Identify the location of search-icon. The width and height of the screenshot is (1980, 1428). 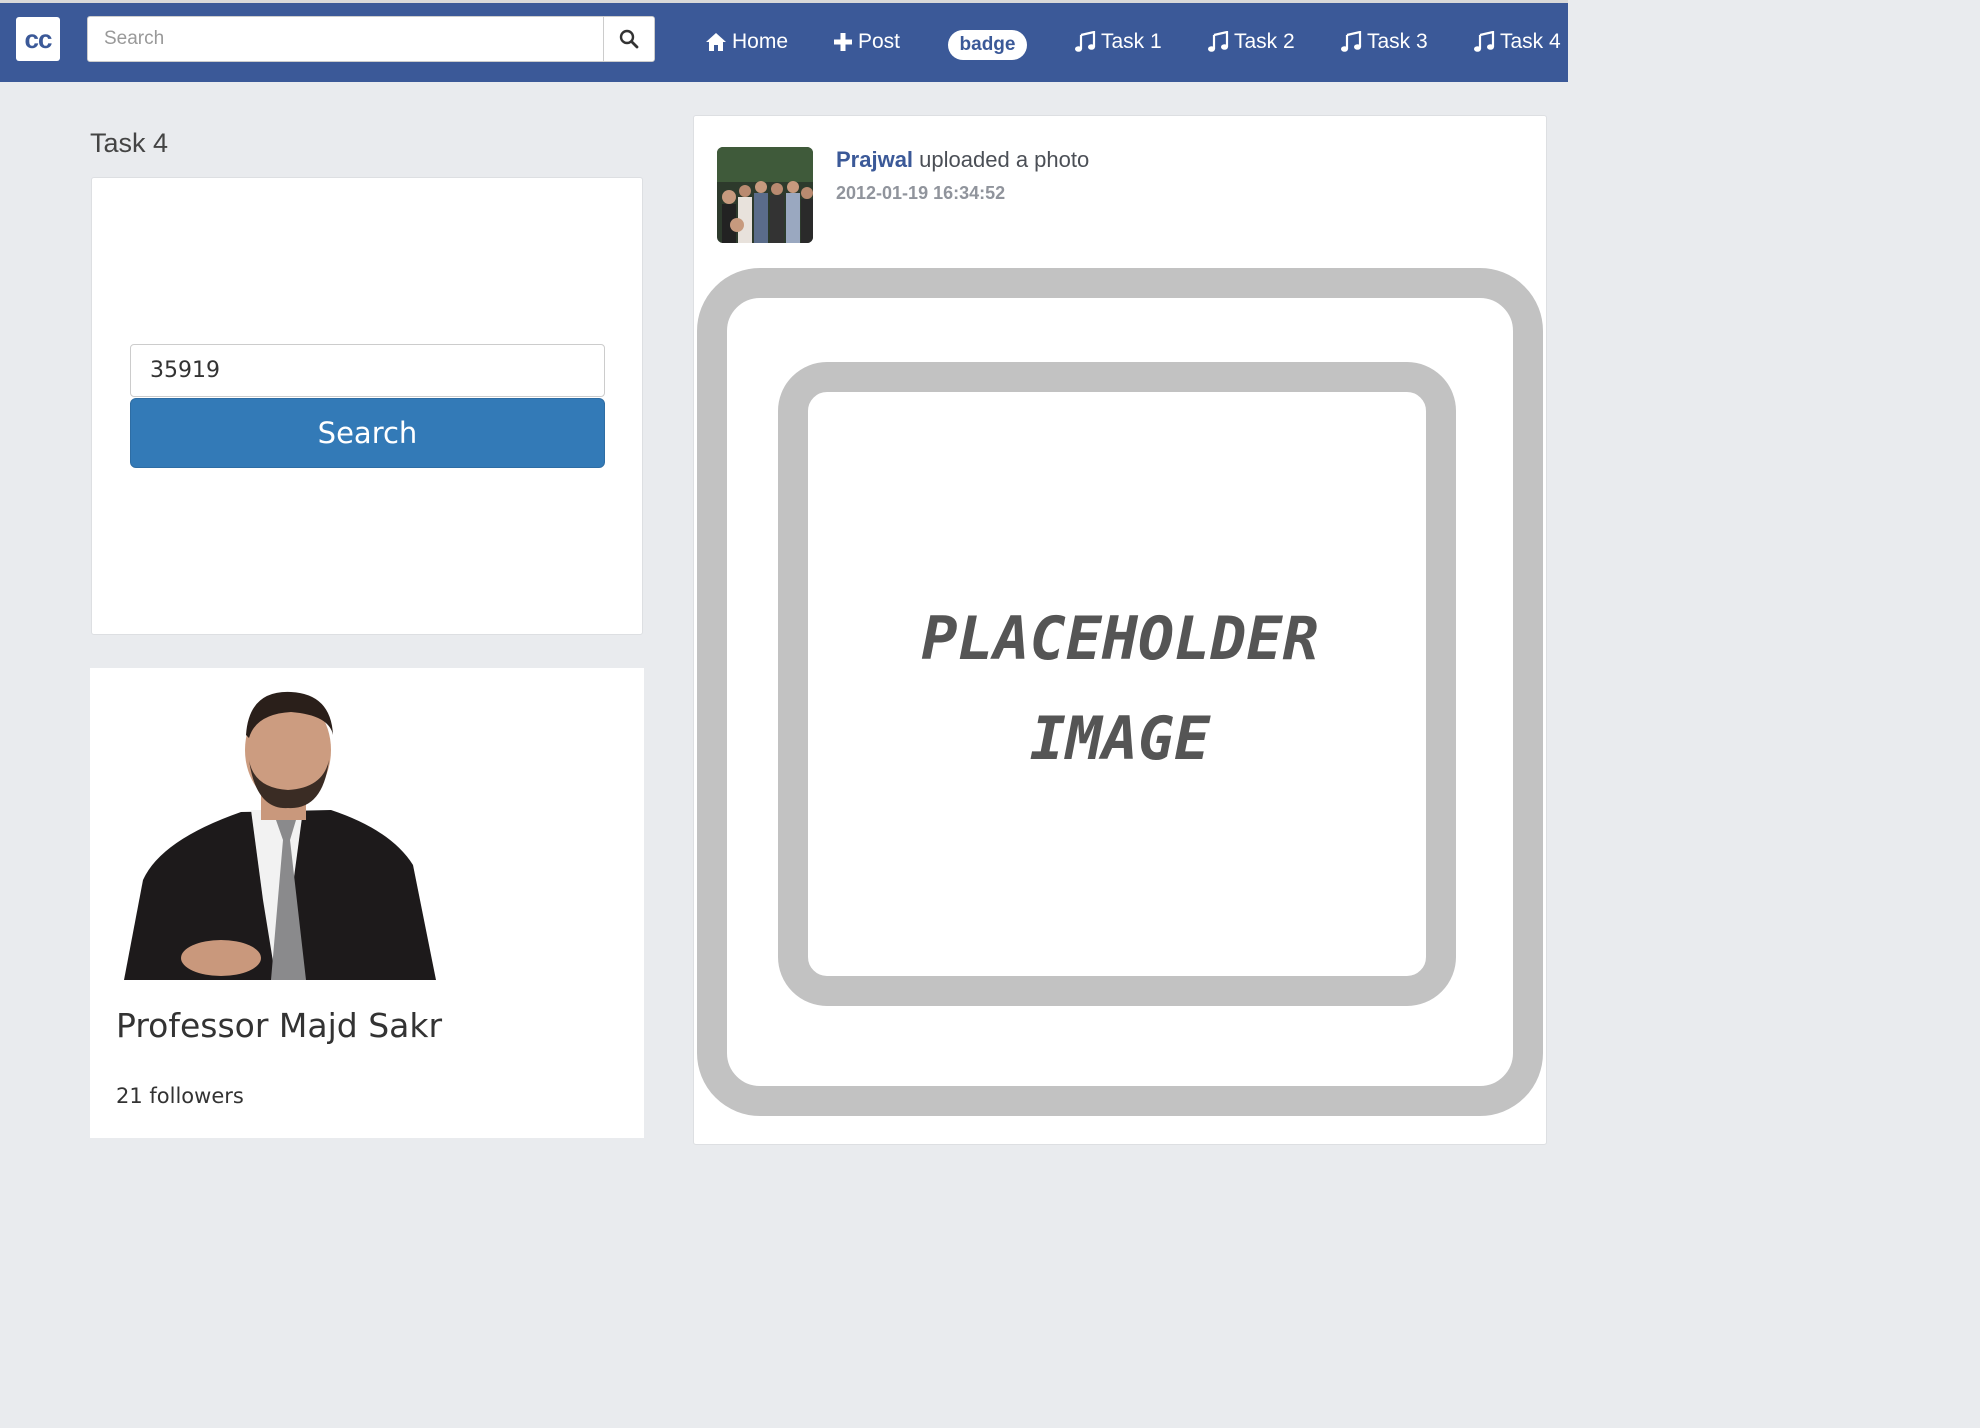
(629, 39).